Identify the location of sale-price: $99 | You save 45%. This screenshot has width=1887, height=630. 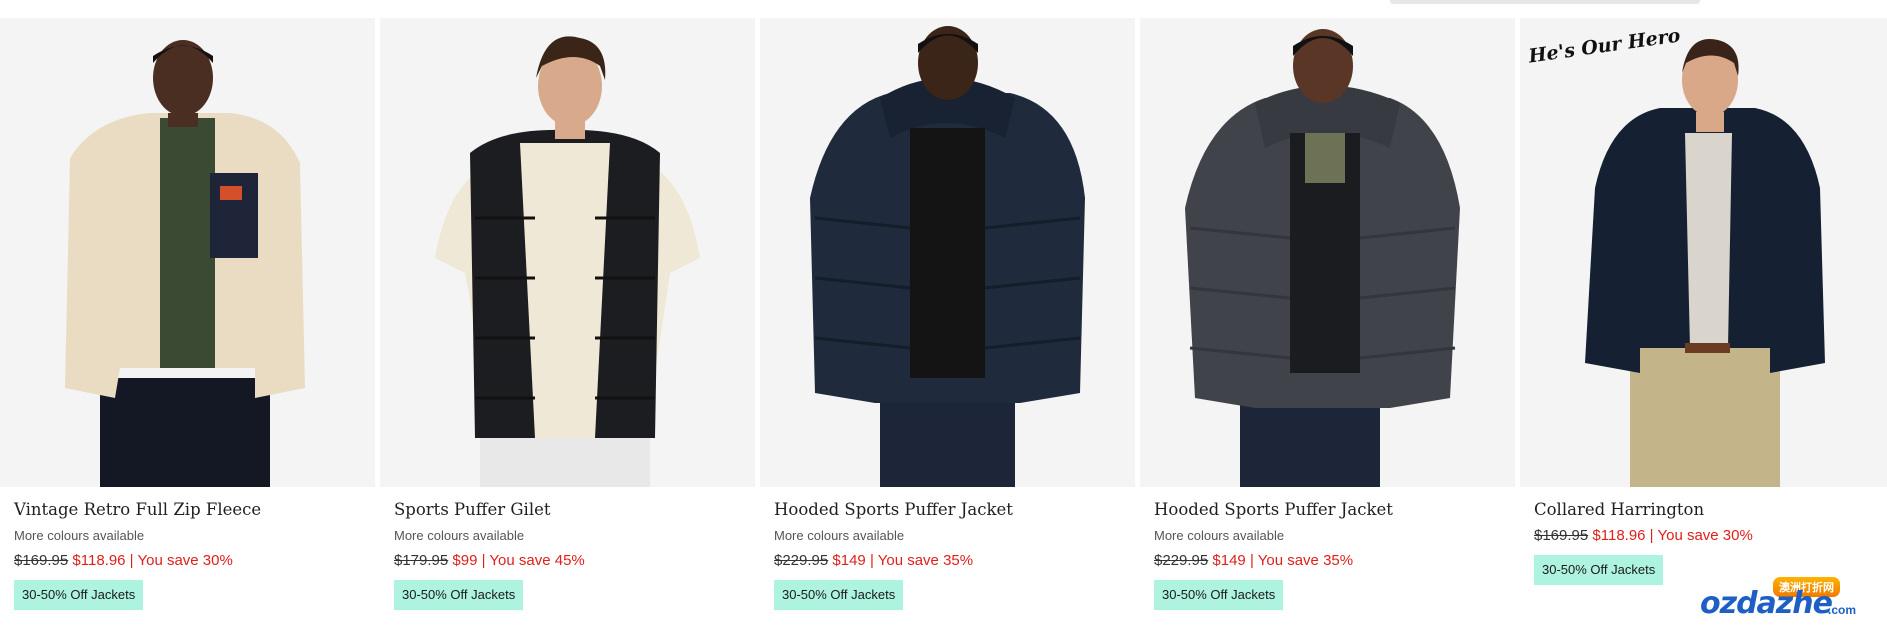
(518, 560).